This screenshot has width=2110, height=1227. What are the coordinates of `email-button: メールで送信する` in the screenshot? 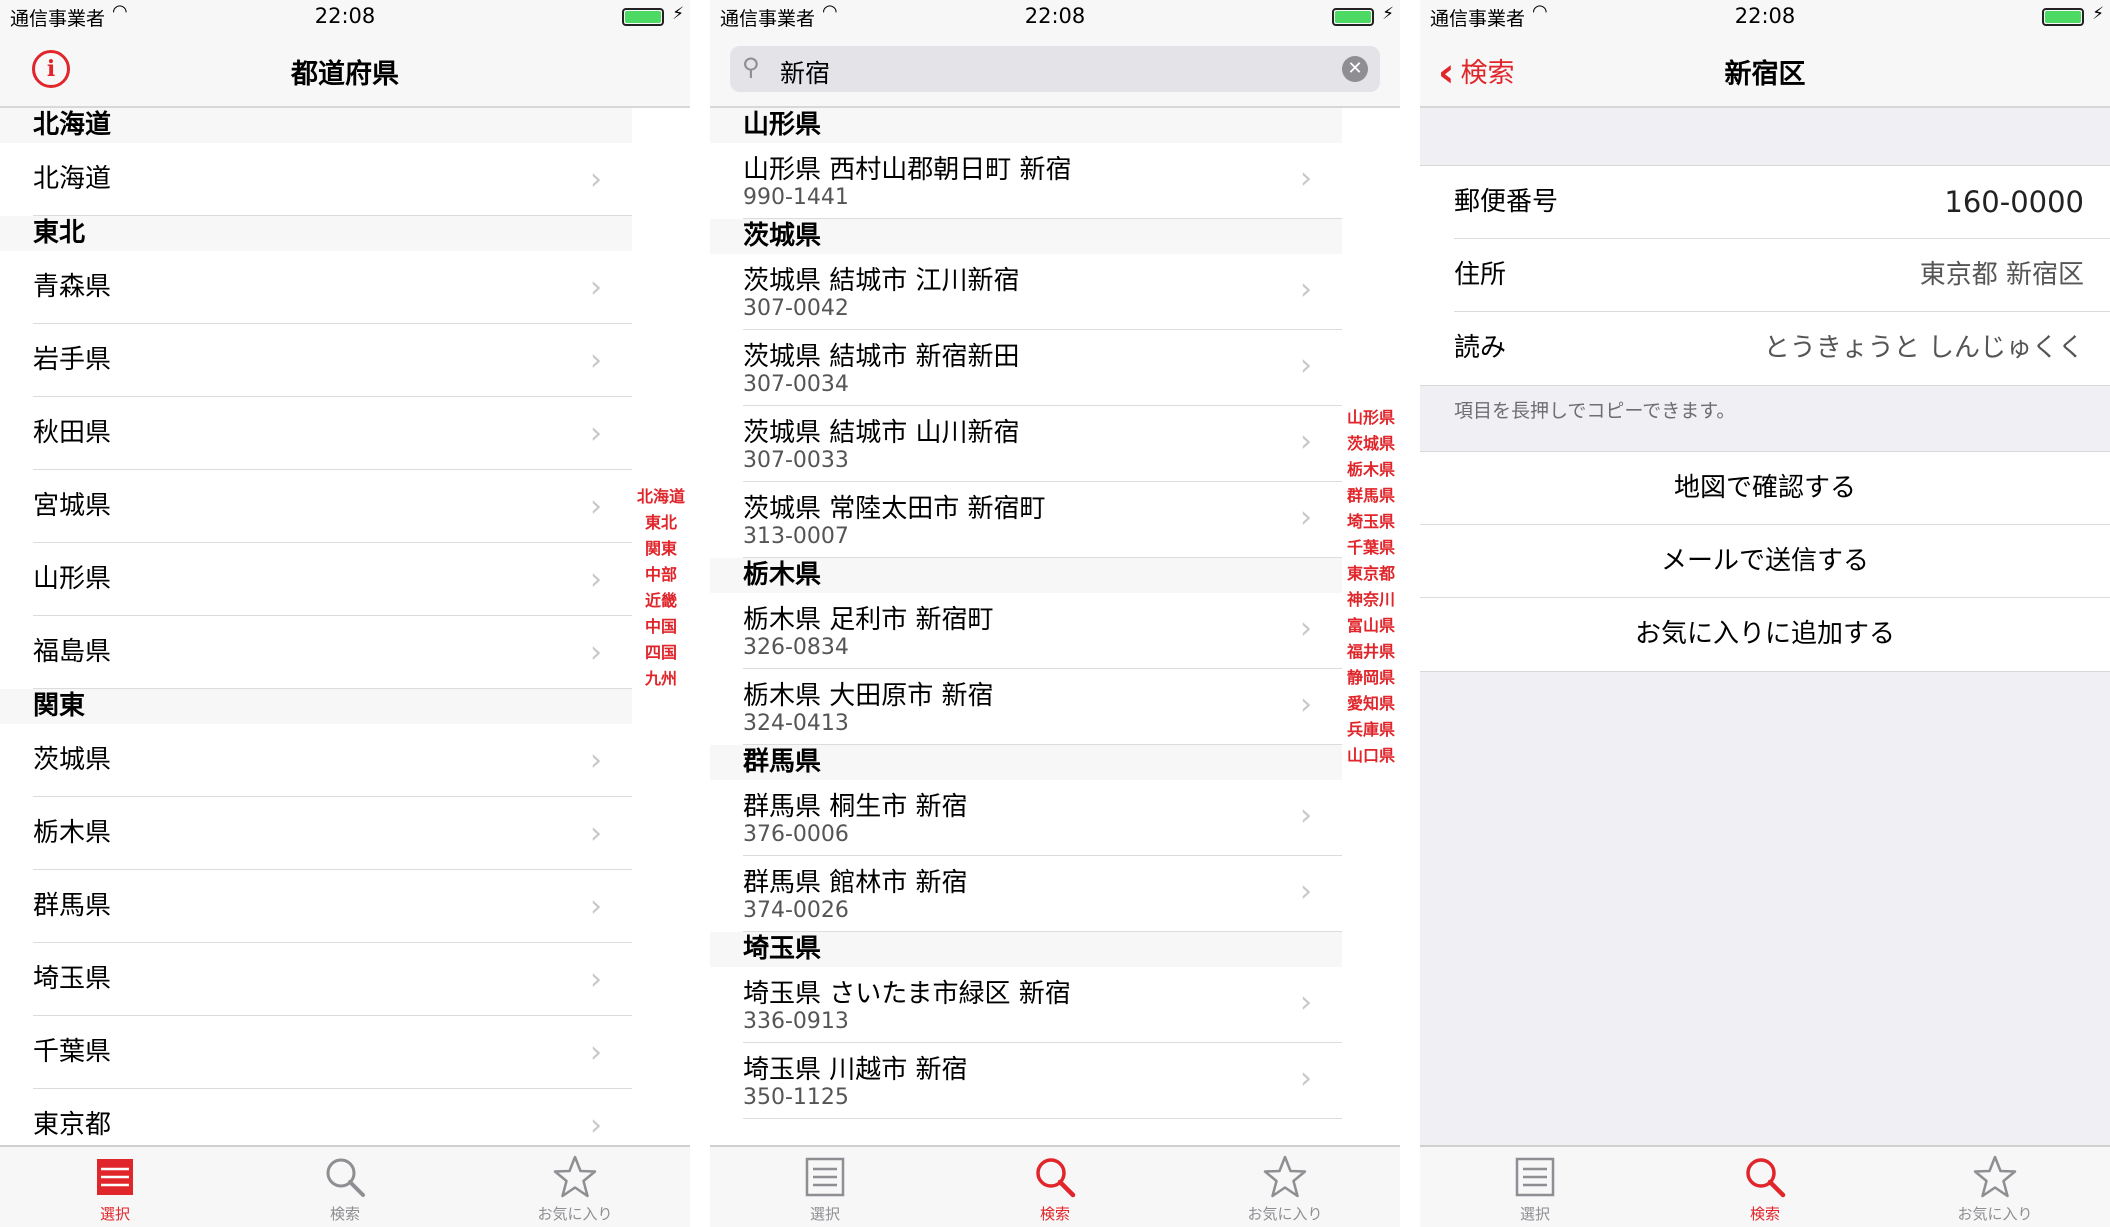 It's located at (1765, 561).